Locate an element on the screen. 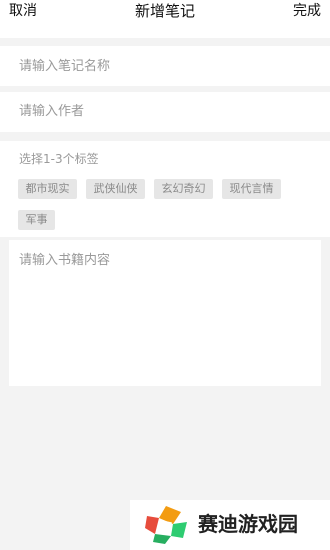  author-row is located at coordinates (165, 112).